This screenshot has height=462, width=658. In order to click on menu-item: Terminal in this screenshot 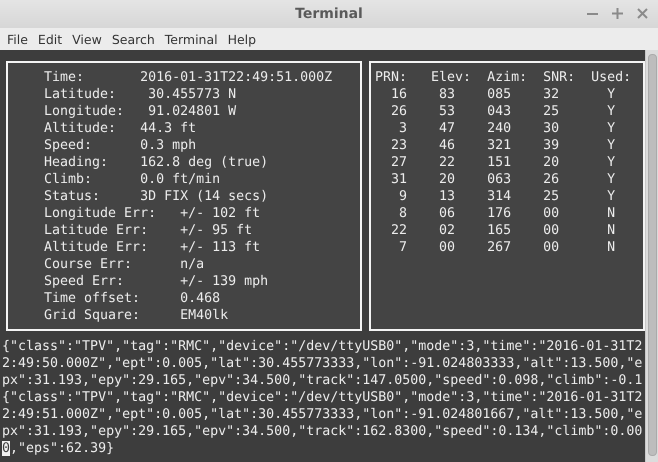, I will do `click(191, 39)`.